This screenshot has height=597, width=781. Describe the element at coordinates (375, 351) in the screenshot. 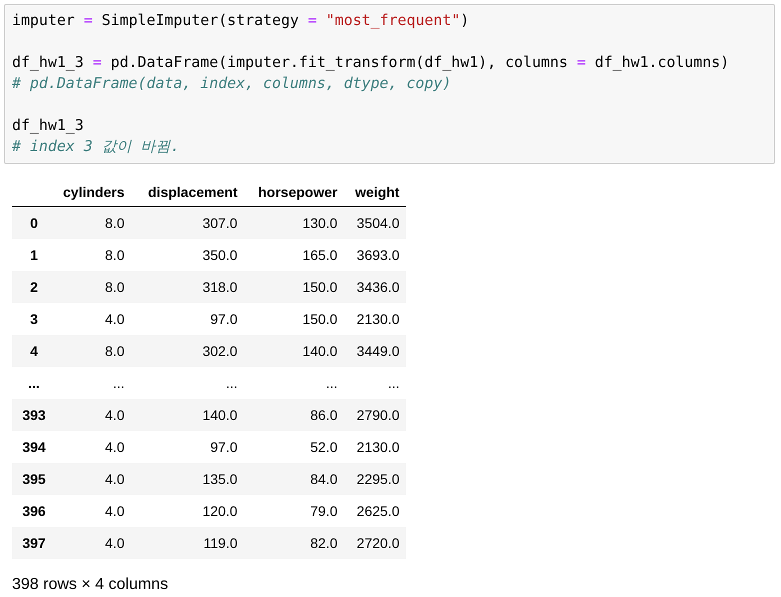

I see `table-cell: 3449.0` at that location.